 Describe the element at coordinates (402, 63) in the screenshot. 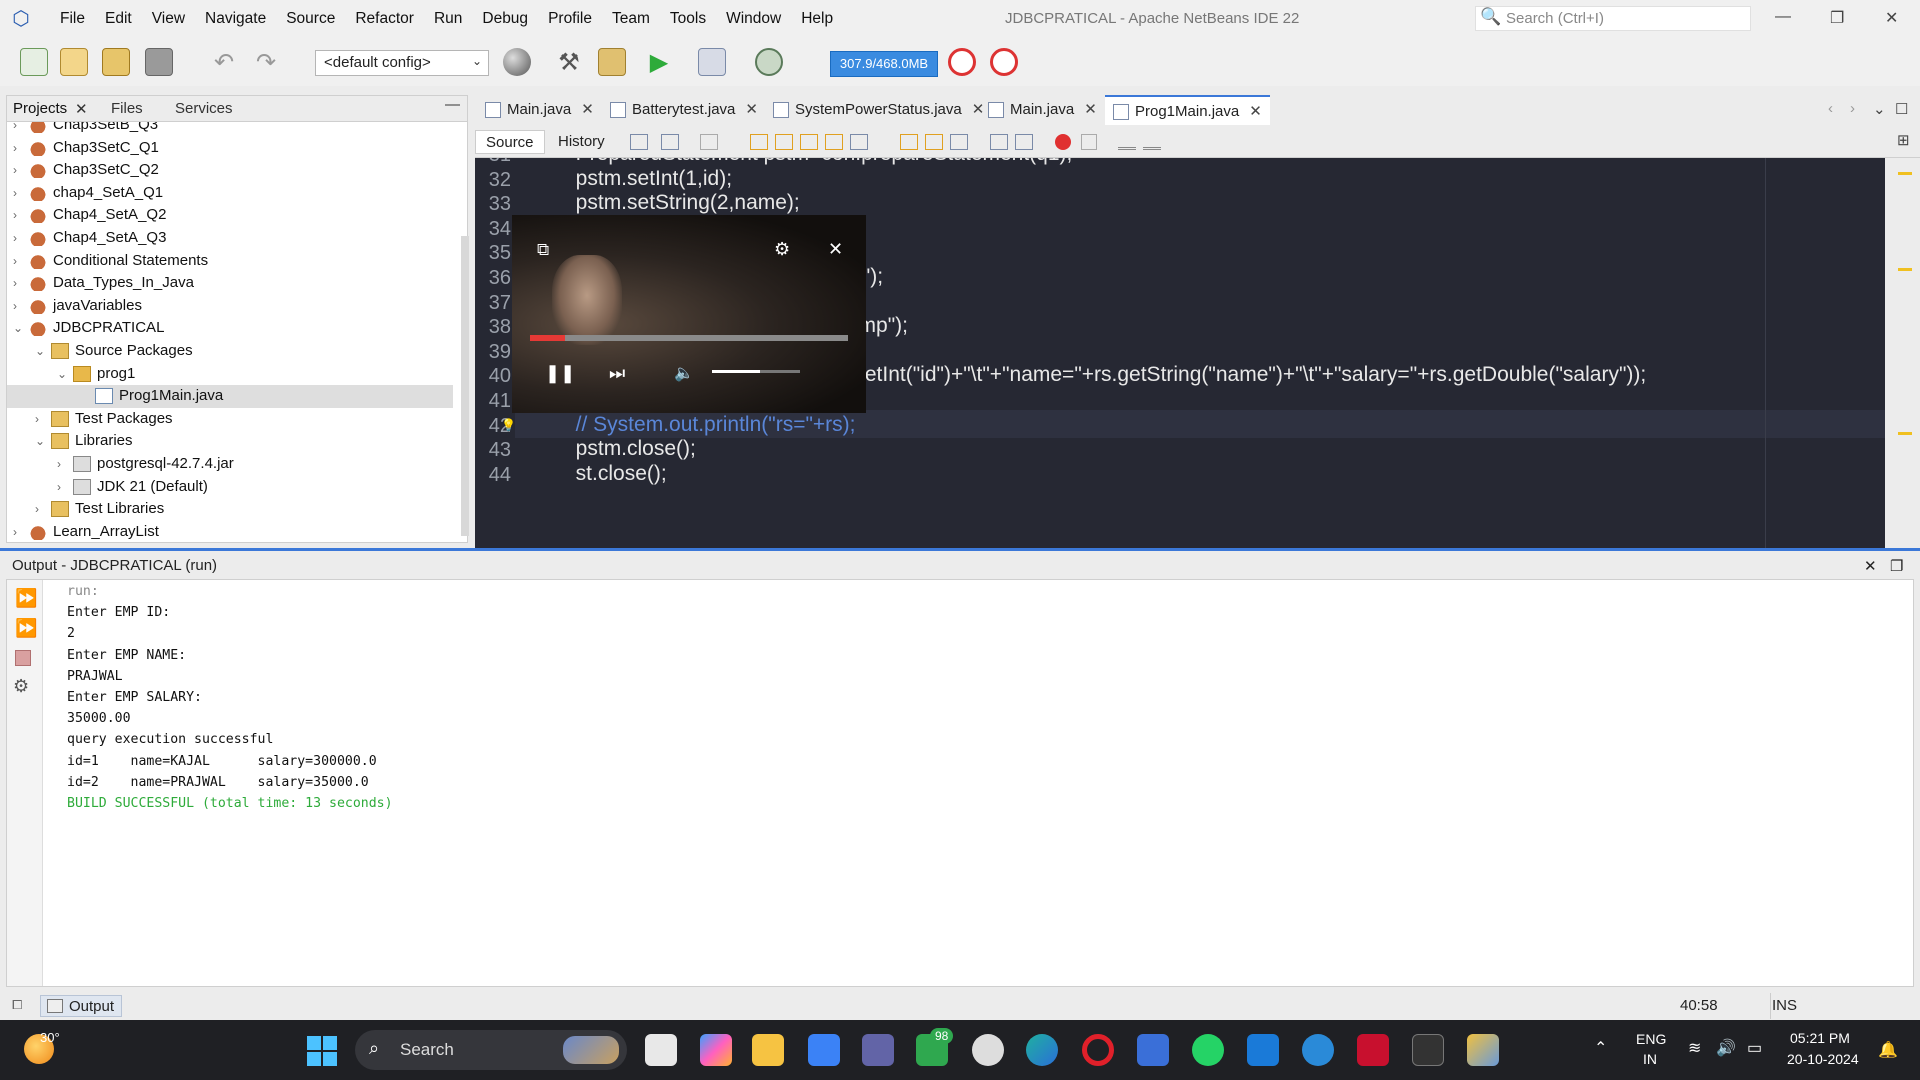

I see `config-select: <default config> ⌄` at that location.